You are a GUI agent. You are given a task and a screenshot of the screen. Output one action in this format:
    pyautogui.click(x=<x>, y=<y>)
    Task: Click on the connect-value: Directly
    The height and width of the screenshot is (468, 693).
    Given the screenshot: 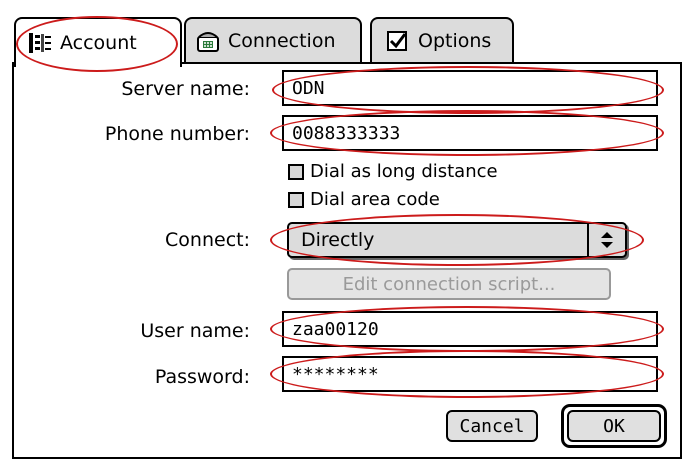 What is the action you would take?
    pyautogui.click(x=338, y=240)
    